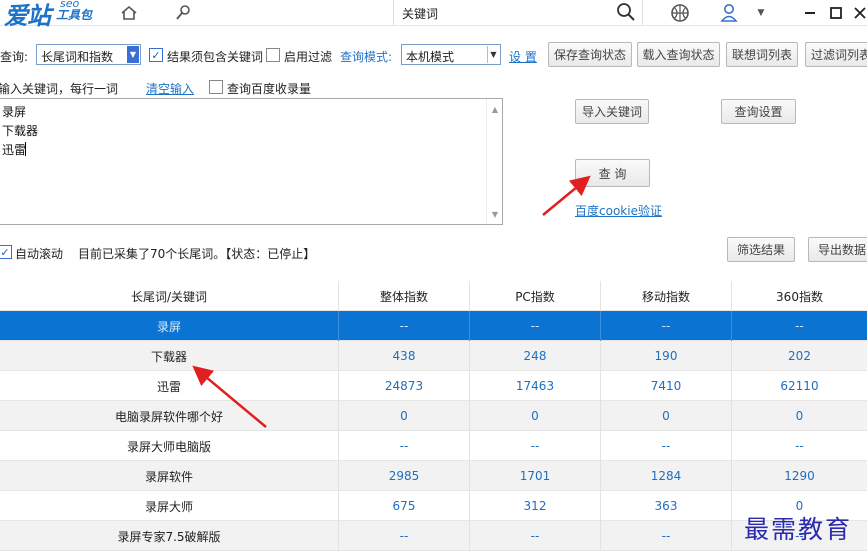  I want to click on table-row: 录屏 -- -- -- --, so click(433, 326).